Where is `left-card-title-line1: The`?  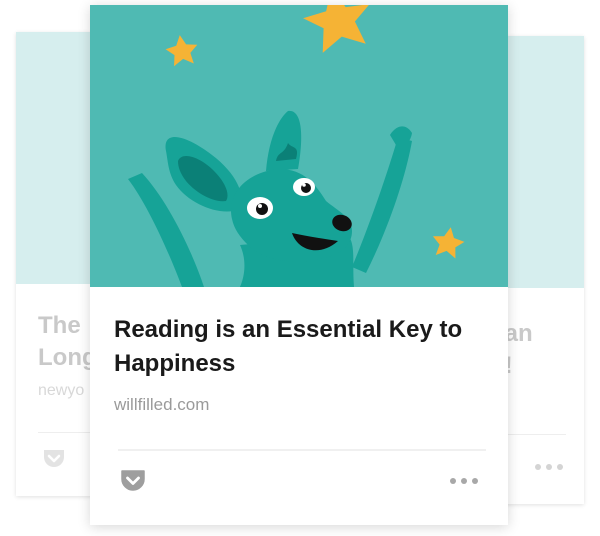
left-card-title-line1: The is located at coordinates (59, 325).